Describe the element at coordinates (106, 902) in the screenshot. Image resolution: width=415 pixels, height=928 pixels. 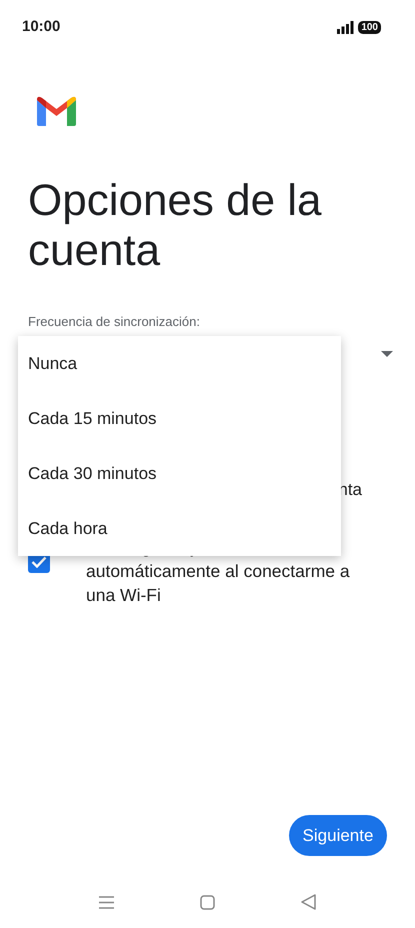
I see `menu-icon` at that location.